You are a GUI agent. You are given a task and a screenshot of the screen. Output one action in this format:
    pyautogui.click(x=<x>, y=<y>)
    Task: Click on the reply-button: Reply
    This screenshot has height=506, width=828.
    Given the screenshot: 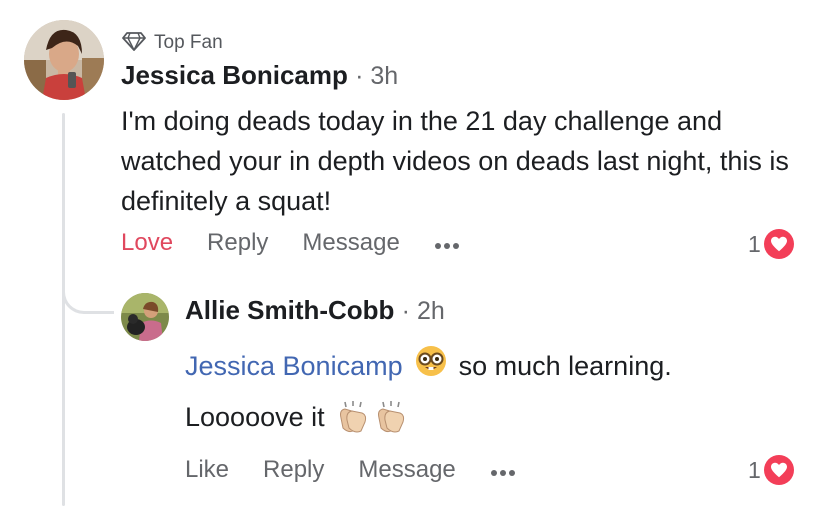 What is the action you would take?
    pyautogui.click(x=237, y=243)
    